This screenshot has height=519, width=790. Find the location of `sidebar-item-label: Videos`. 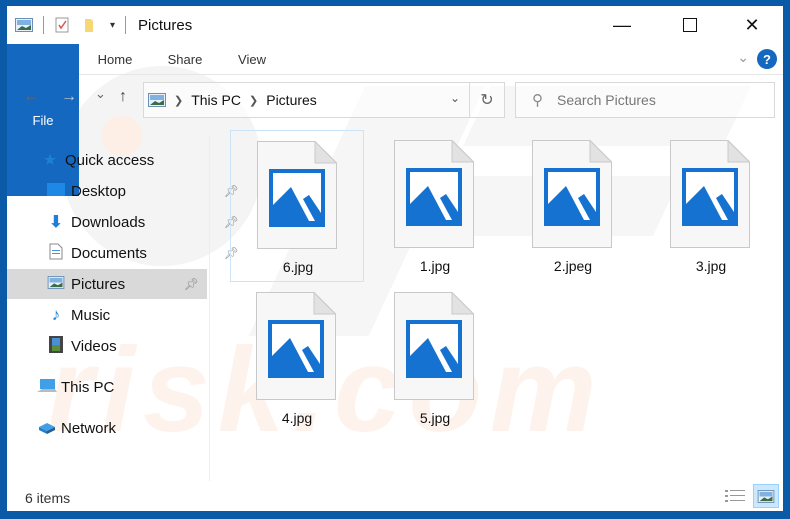

sidebar-item-label: Videos is located at coordinates (94, 346).